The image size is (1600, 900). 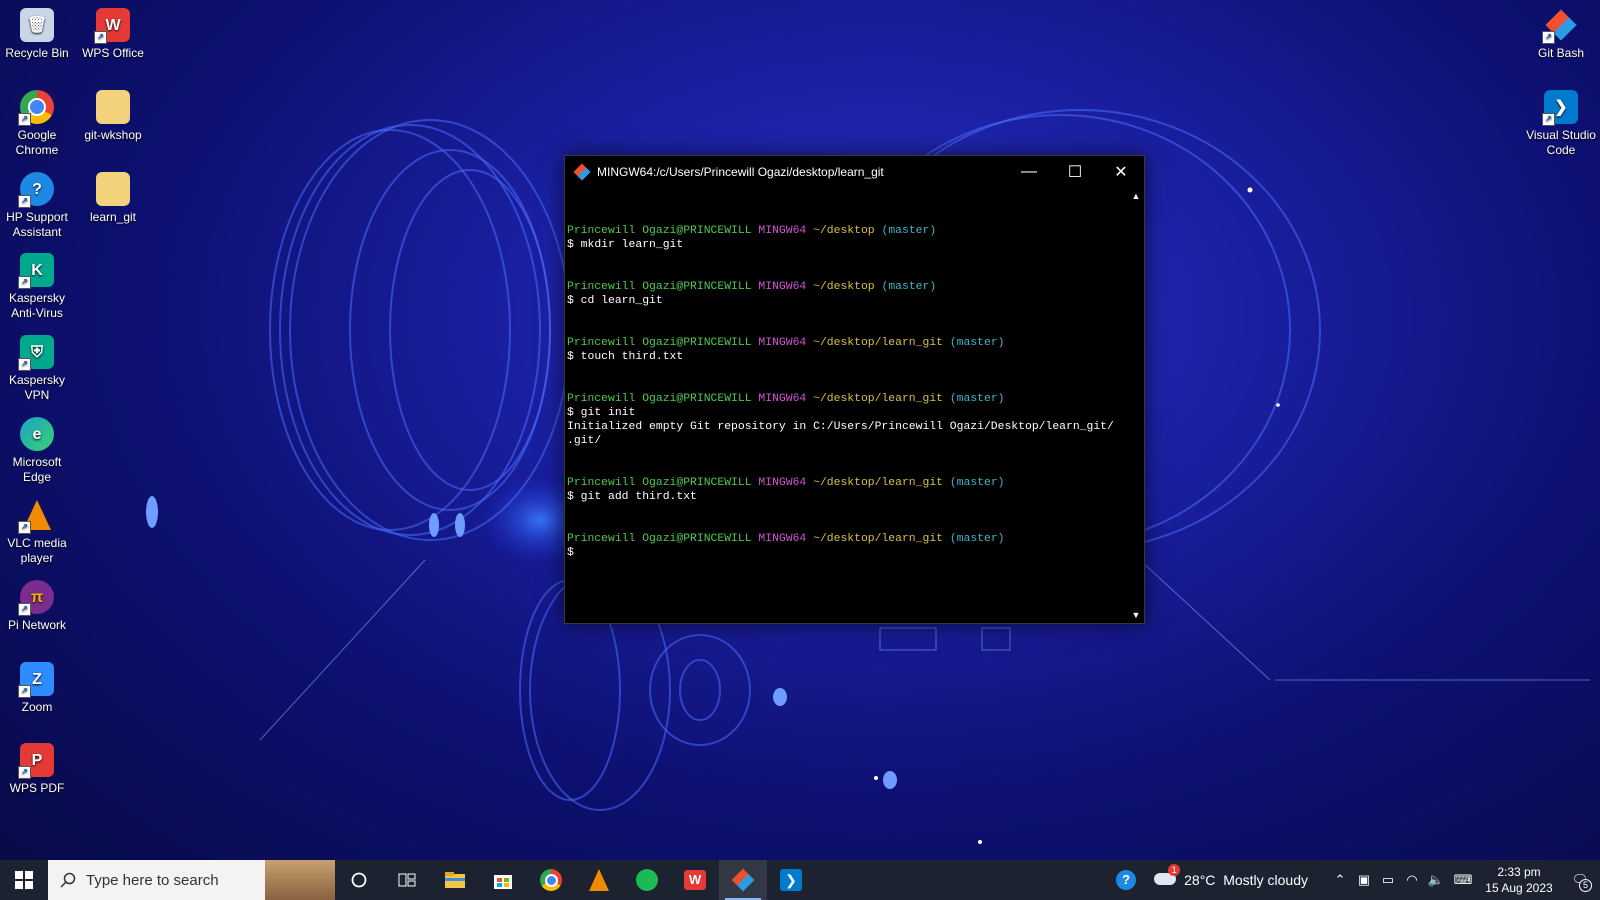 What do you see at coordinates (1121, 172) in the screenshot?
I see `close-button: ✕` at bounding box center [1121, 172].